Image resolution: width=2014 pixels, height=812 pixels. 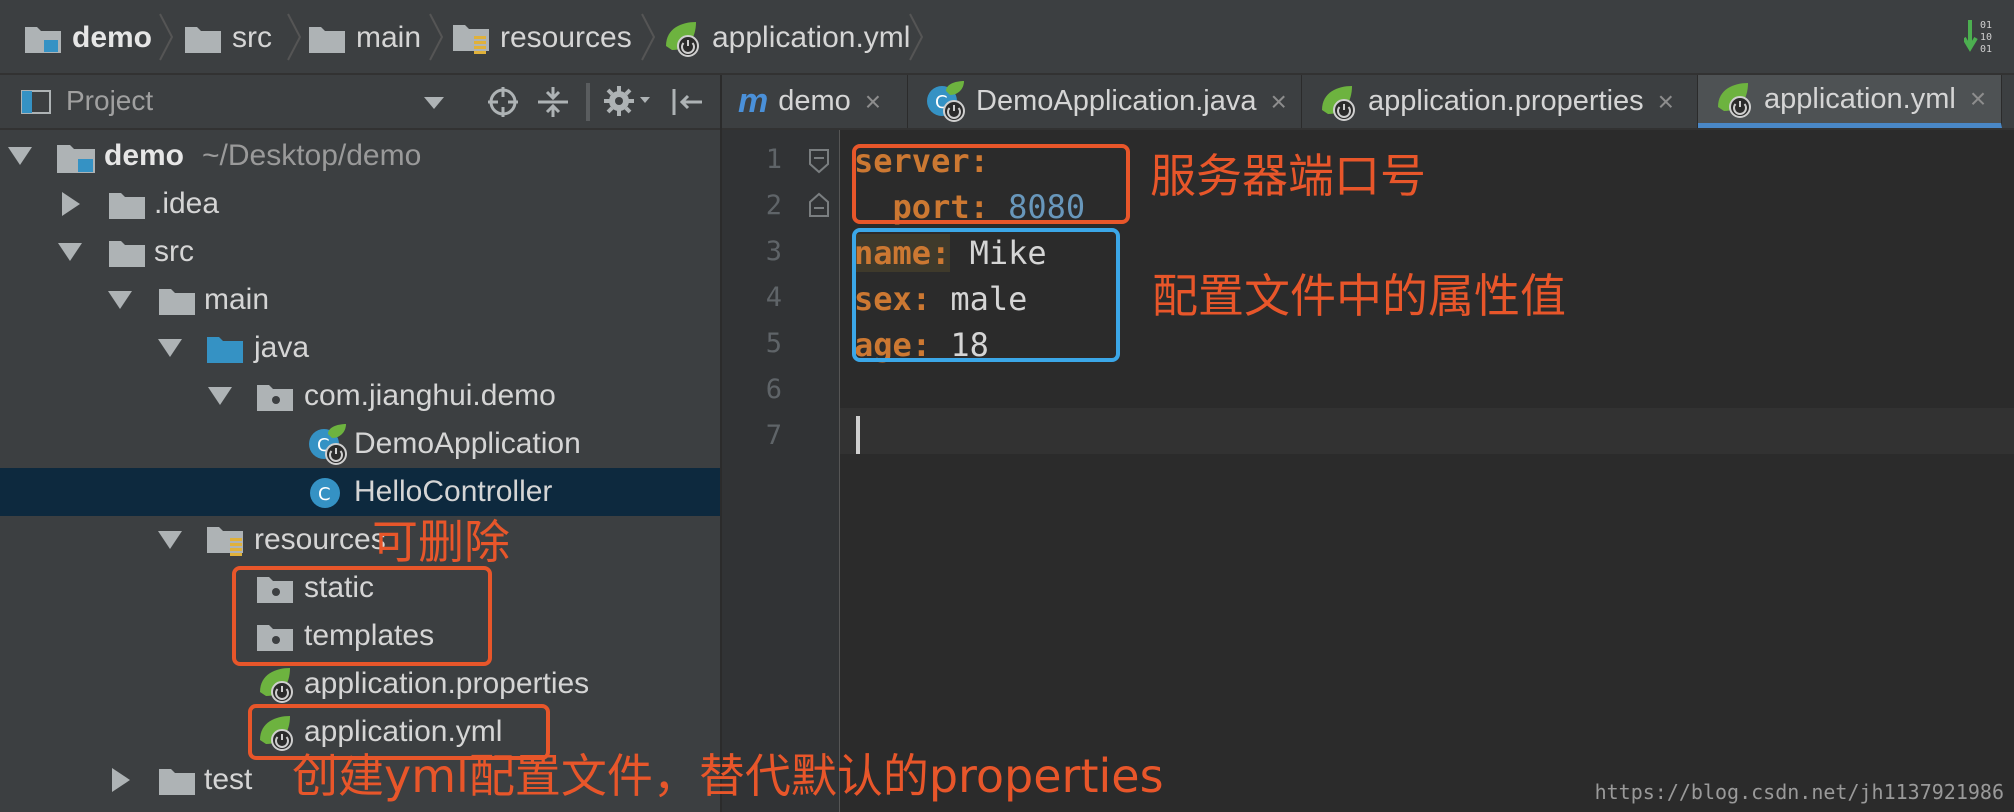 What do you see at coordinates (1506, 101) in the screenshot?
I see `tab-label: application.properties` at bounding box center [1506, 101].